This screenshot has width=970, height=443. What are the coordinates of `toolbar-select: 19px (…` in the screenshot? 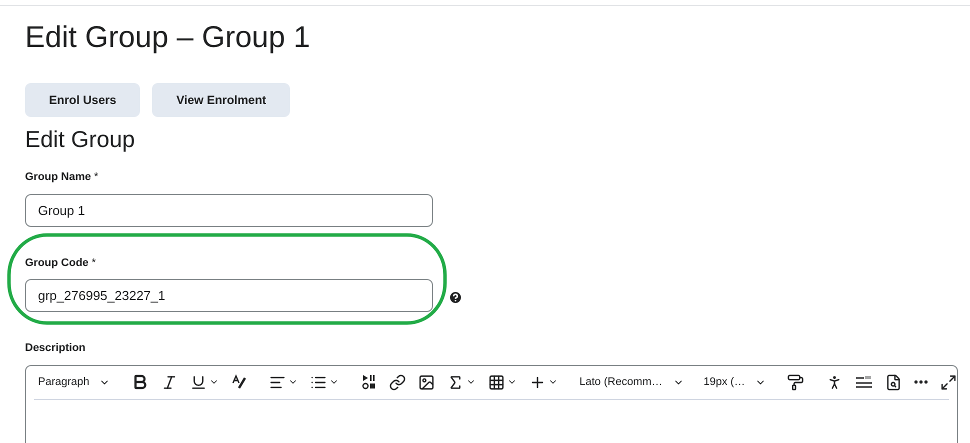 It's located at (735, 382).